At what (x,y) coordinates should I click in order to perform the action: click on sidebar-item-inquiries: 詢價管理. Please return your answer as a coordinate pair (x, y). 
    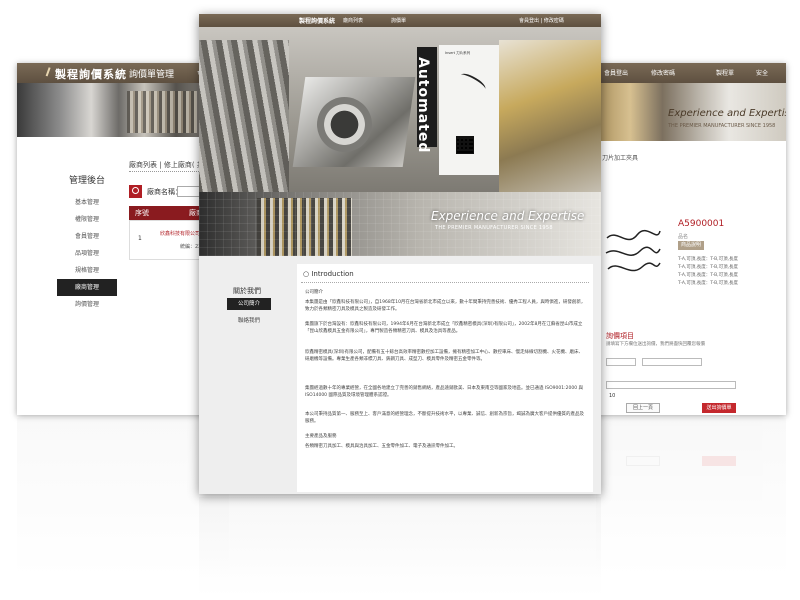
    Looking at the image, I should click on (87, 304).